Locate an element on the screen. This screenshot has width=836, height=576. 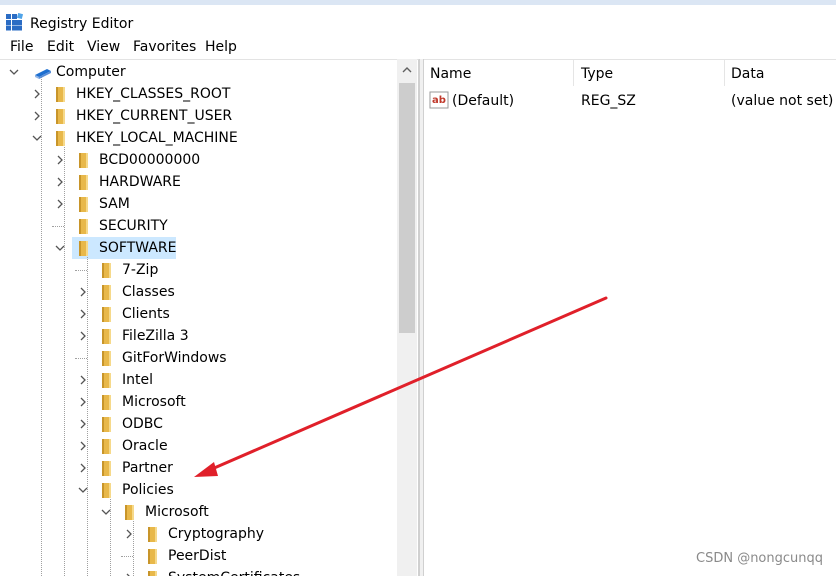
watermark-text: CSDN @nongcunqq is located at coordinates (760, 558).